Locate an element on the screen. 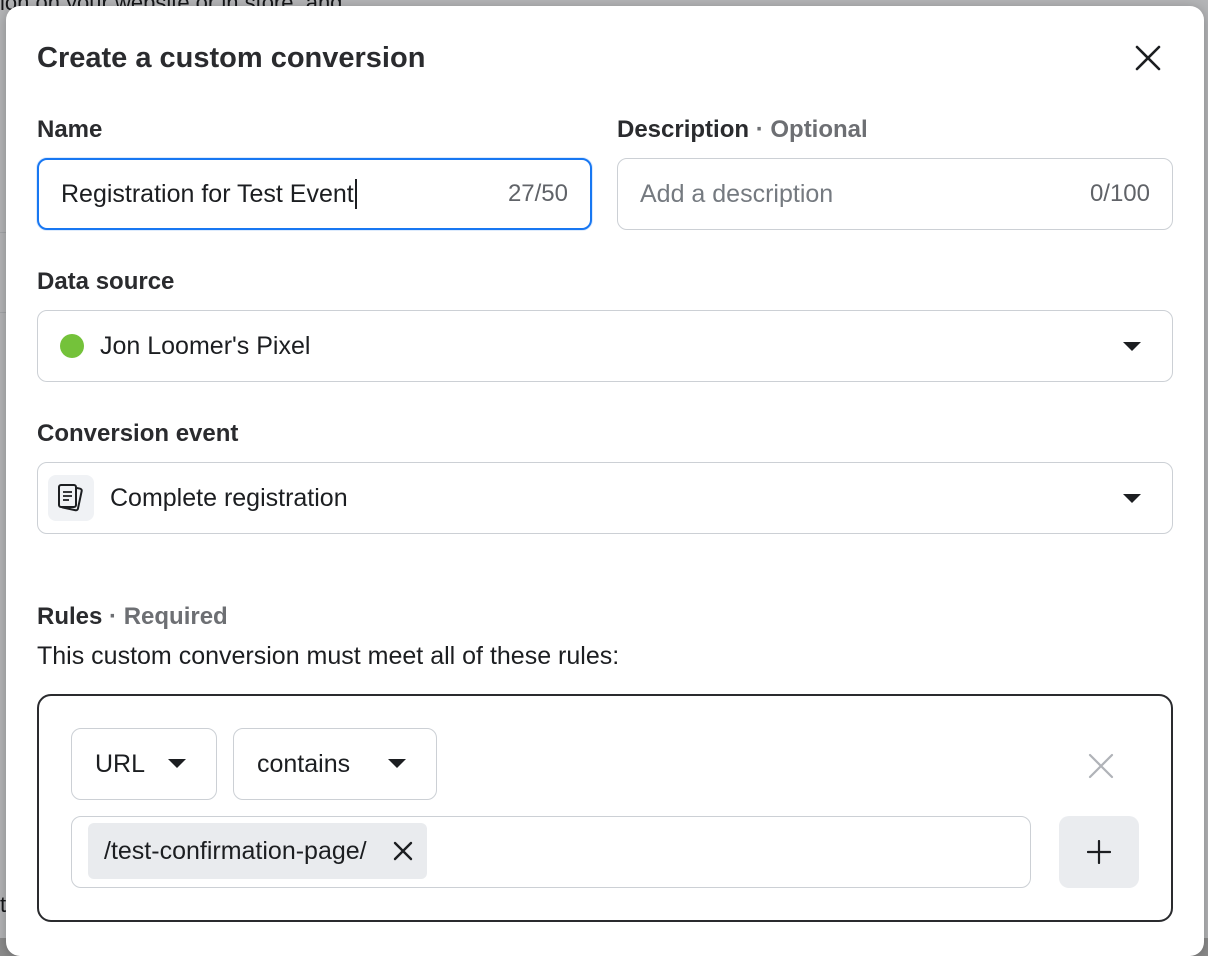 The image size is (1208, 956). text-cursor is located at coordinates (355, 194).